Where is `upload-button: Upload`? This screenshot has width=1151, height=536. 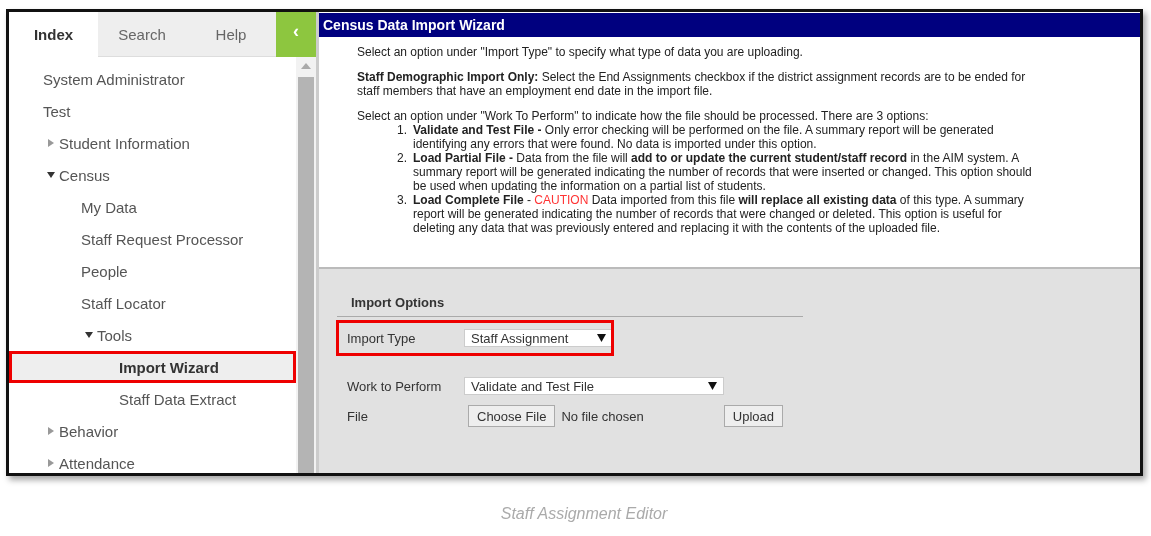 upload-button: Upload is located at coordinates (753, 416).